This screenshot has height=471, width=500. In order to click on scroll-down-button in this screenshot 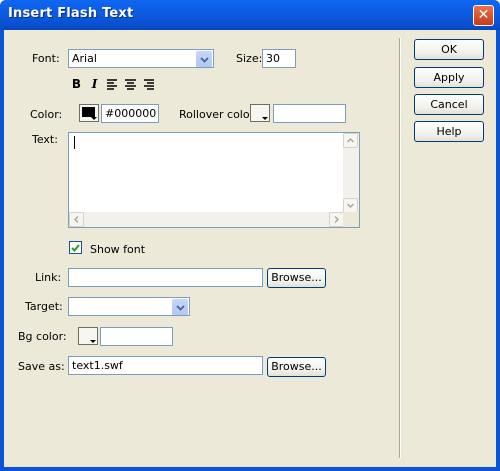, I will do `click(350, 205)`.